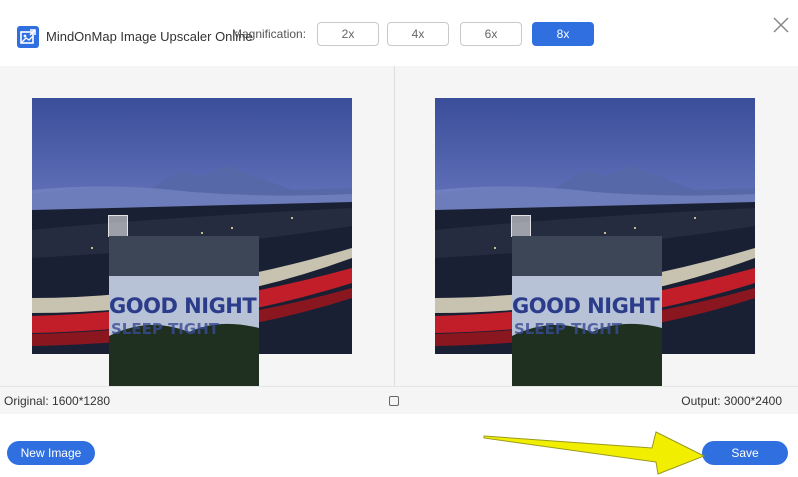 This screenshot has height=477, width=798. I want to click on zoom-region-indicator, so click(118, 226).